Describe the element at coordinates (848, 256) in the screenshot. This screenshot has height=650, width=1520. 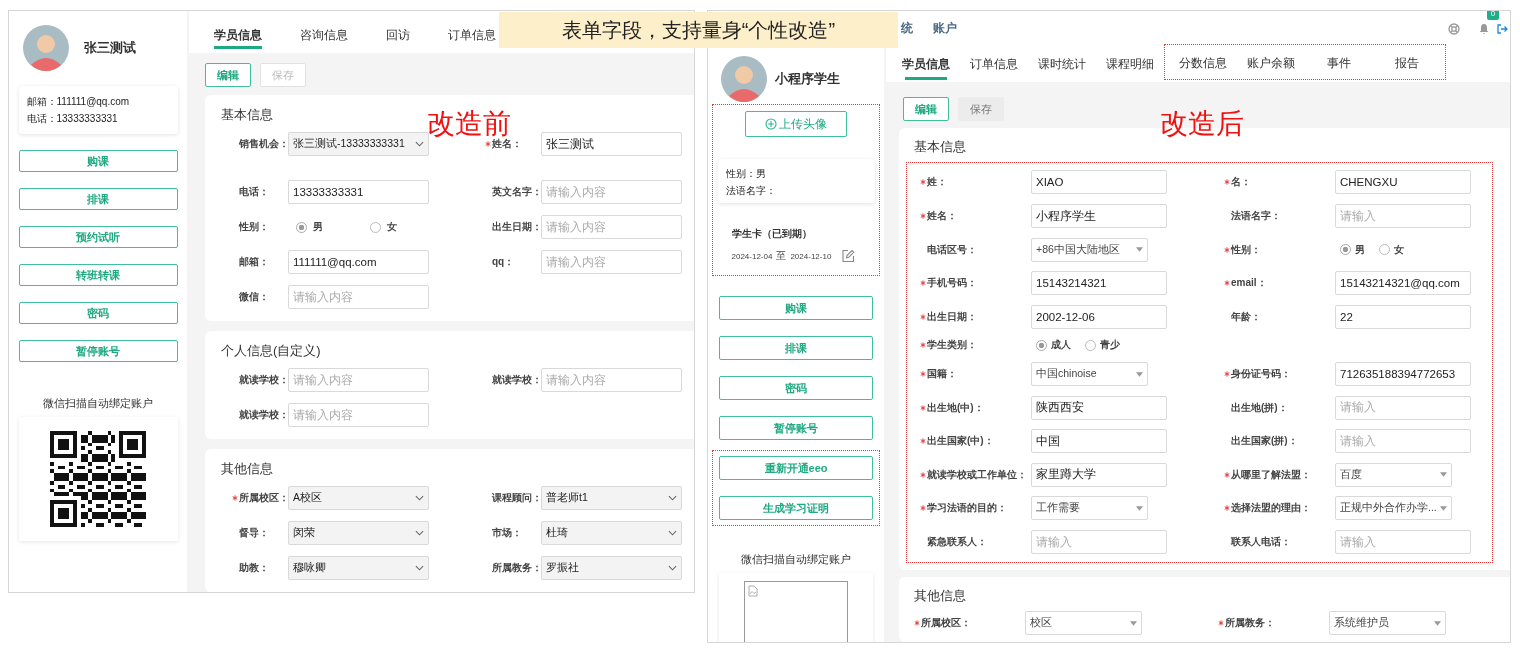
I see `edit-icon` at that location.